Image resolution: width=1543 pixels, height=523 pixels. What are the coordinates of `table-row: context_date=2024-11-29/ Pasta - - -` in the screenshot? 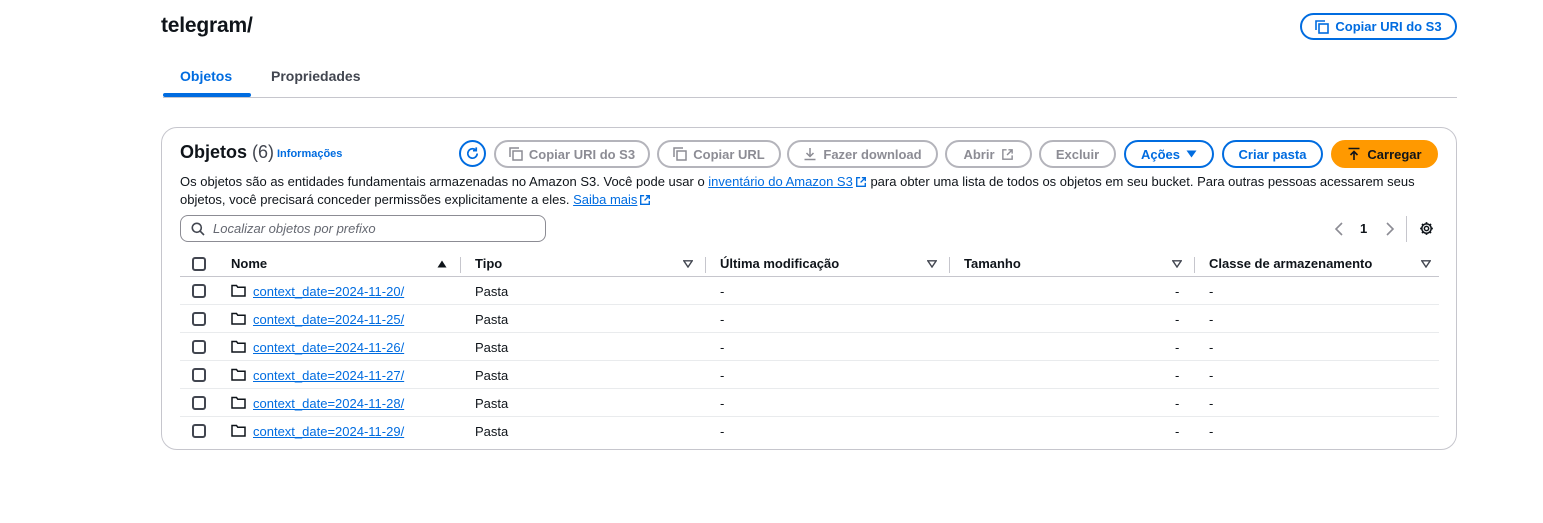 It's located at (809, 431).